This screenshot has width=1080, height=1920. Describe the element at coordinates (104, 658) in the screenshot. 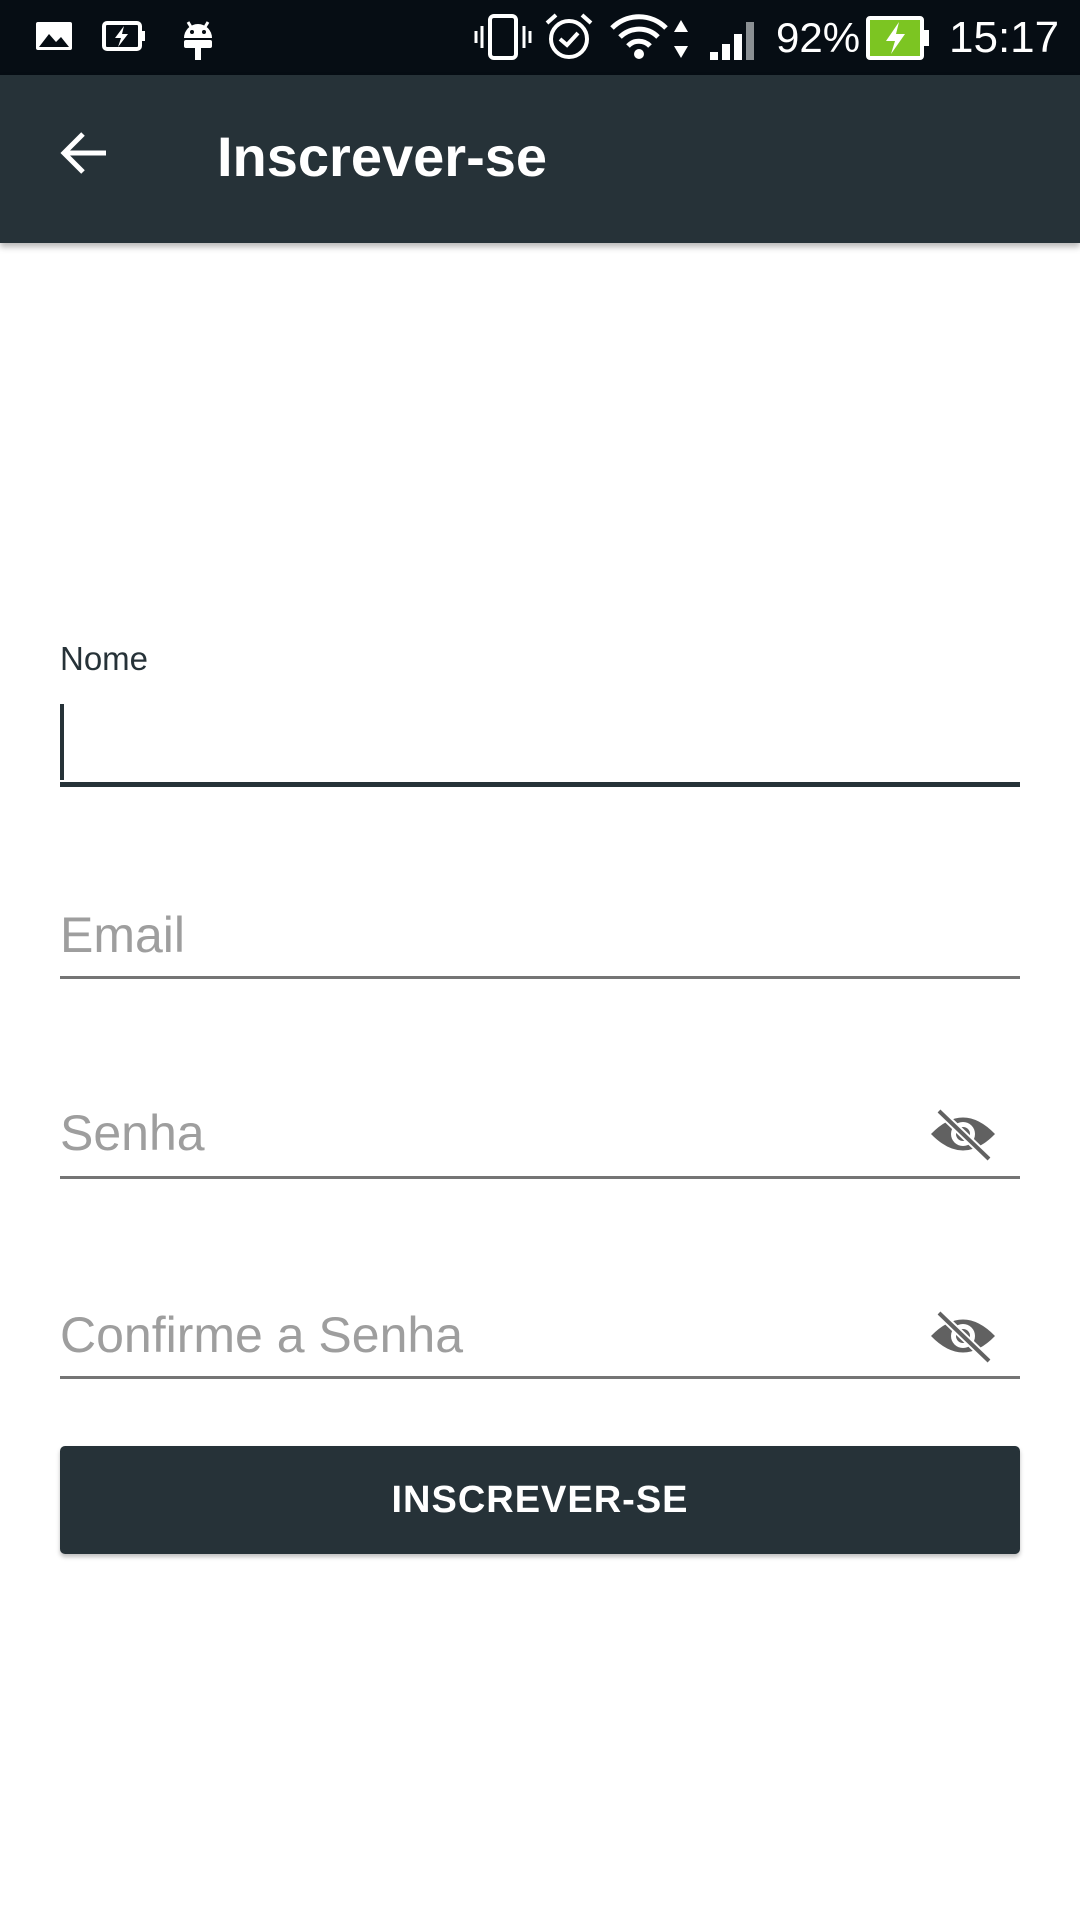

I see `name-label: Nome` at that location.